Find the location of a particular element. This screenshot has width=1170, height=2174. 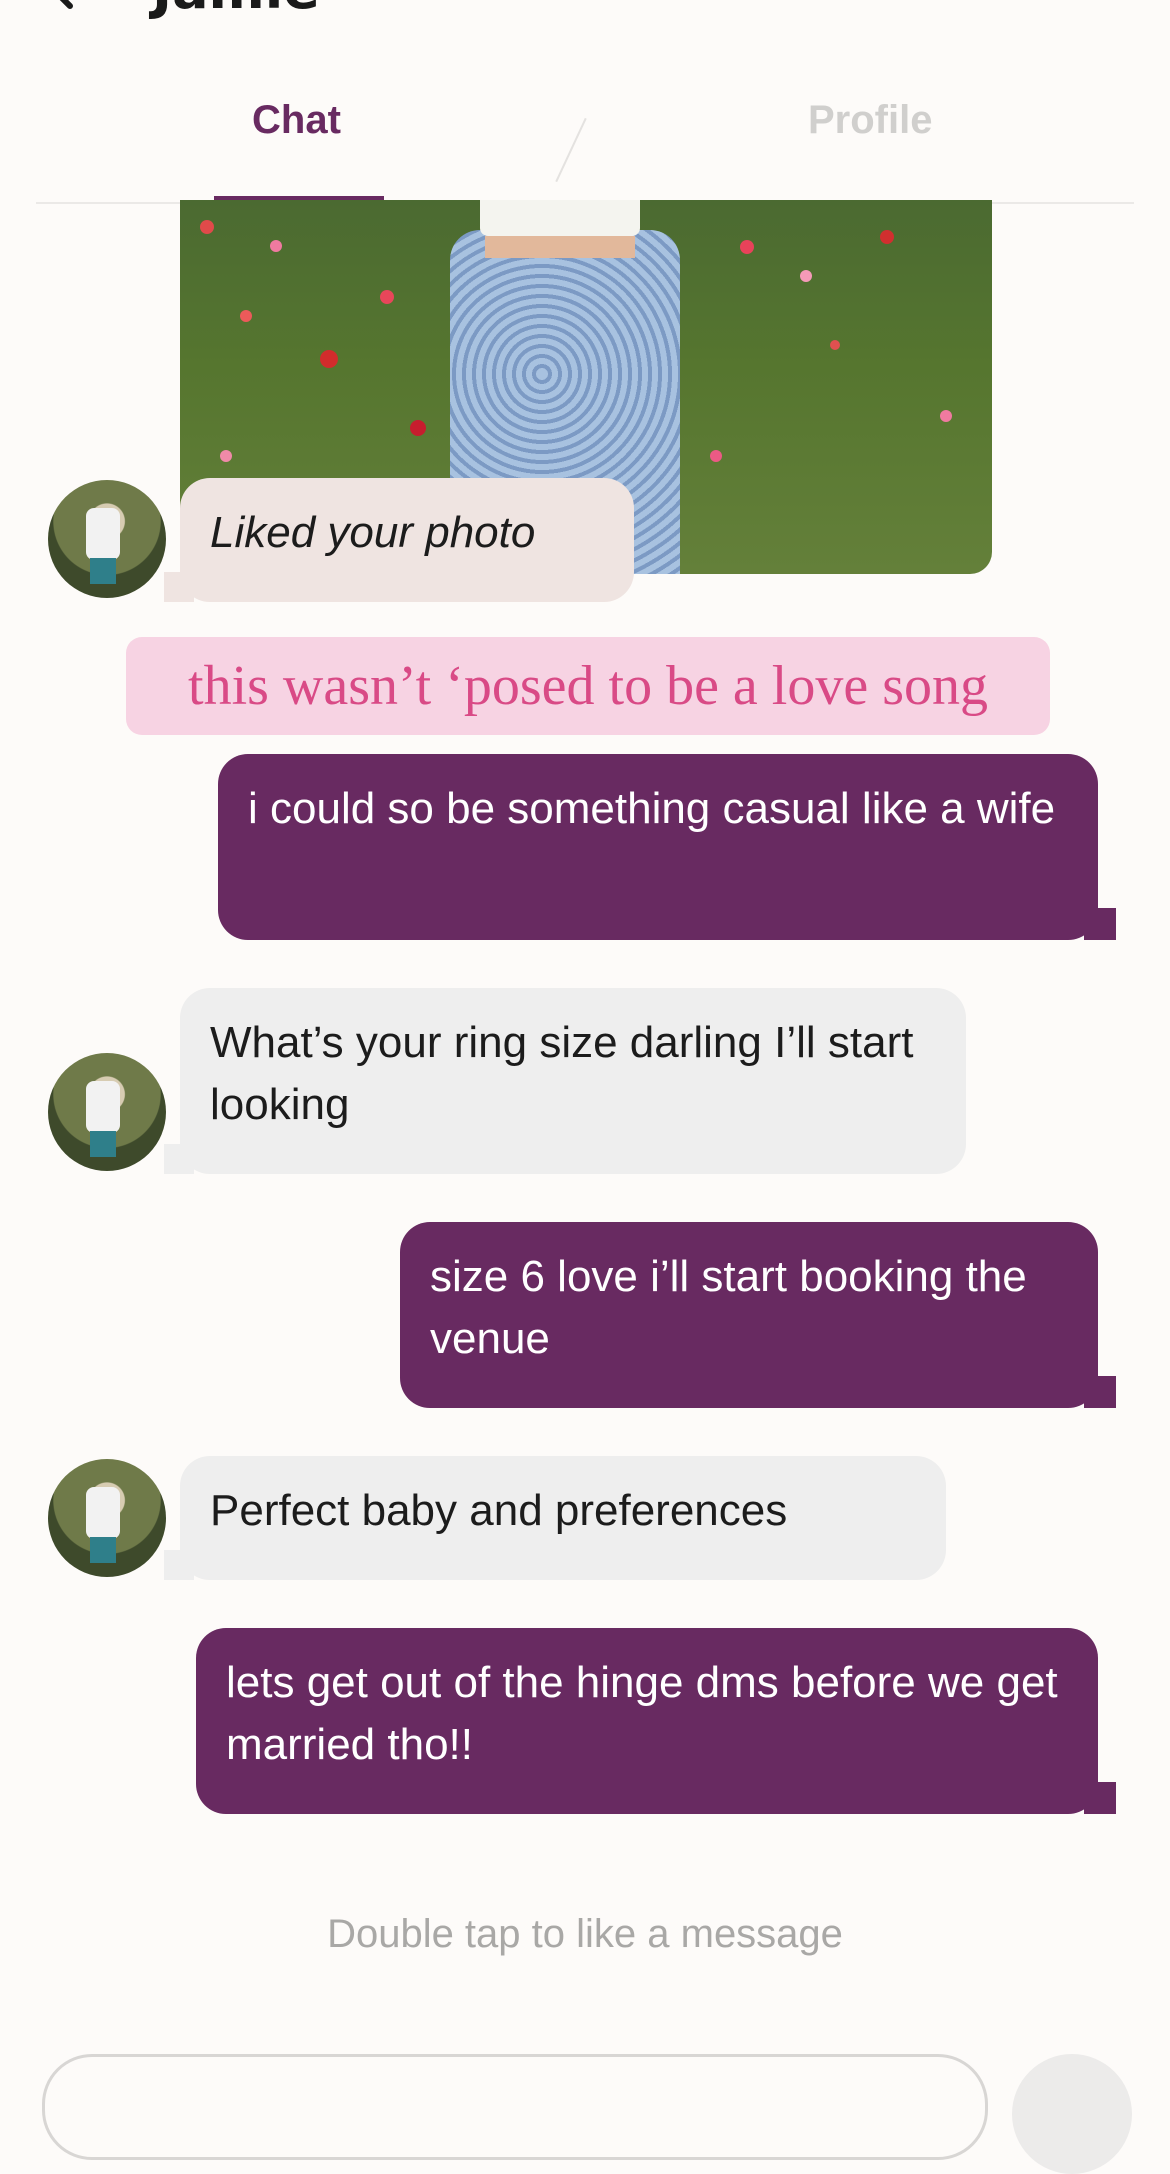

outgoing-message: size 6 love i’ll start booking the venue is located at coordinates (749, 1315).